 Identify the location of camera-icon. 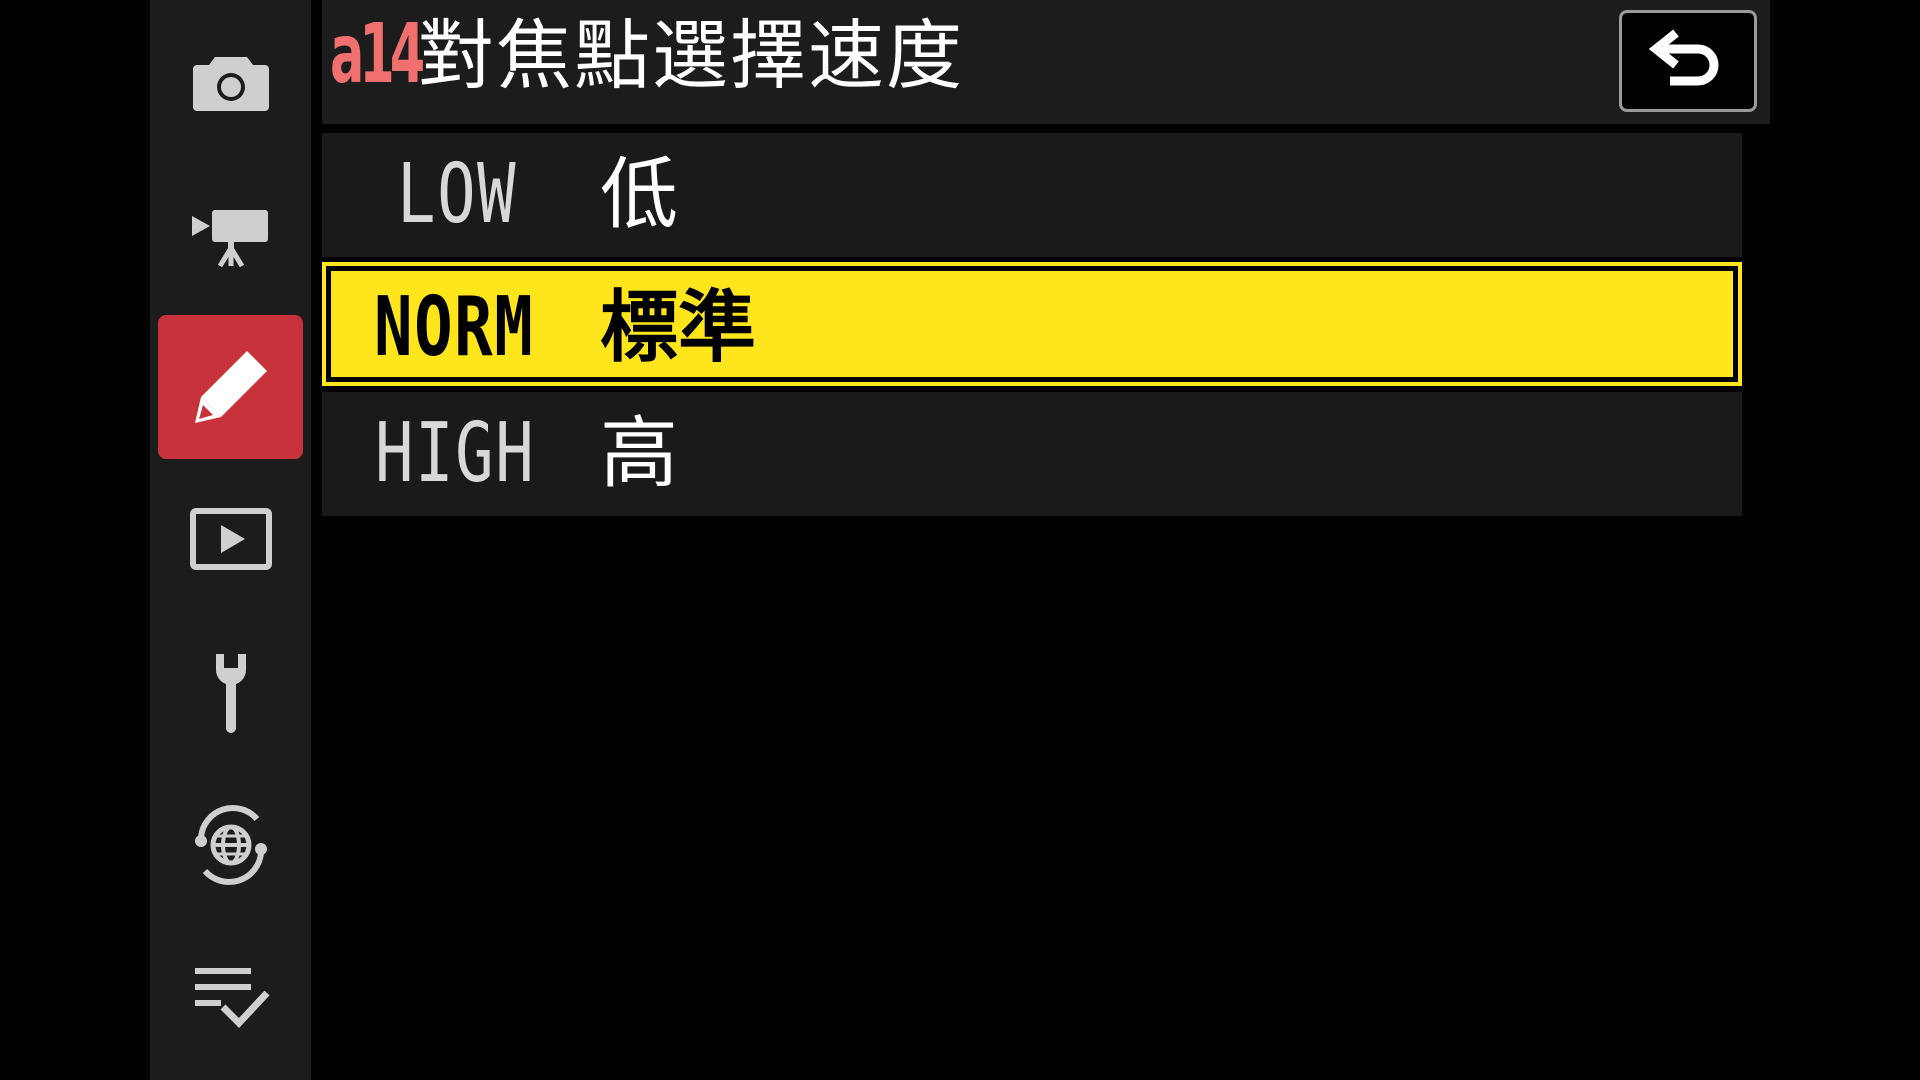
(230, 84).